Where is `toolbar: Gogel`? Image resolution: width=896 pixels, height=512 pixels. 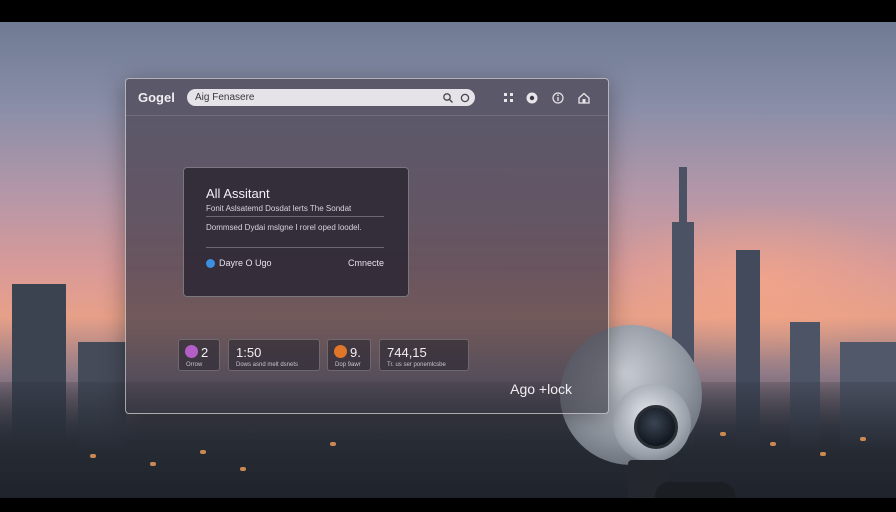
toolbar: Gogel is located at coordinates (367, 97).